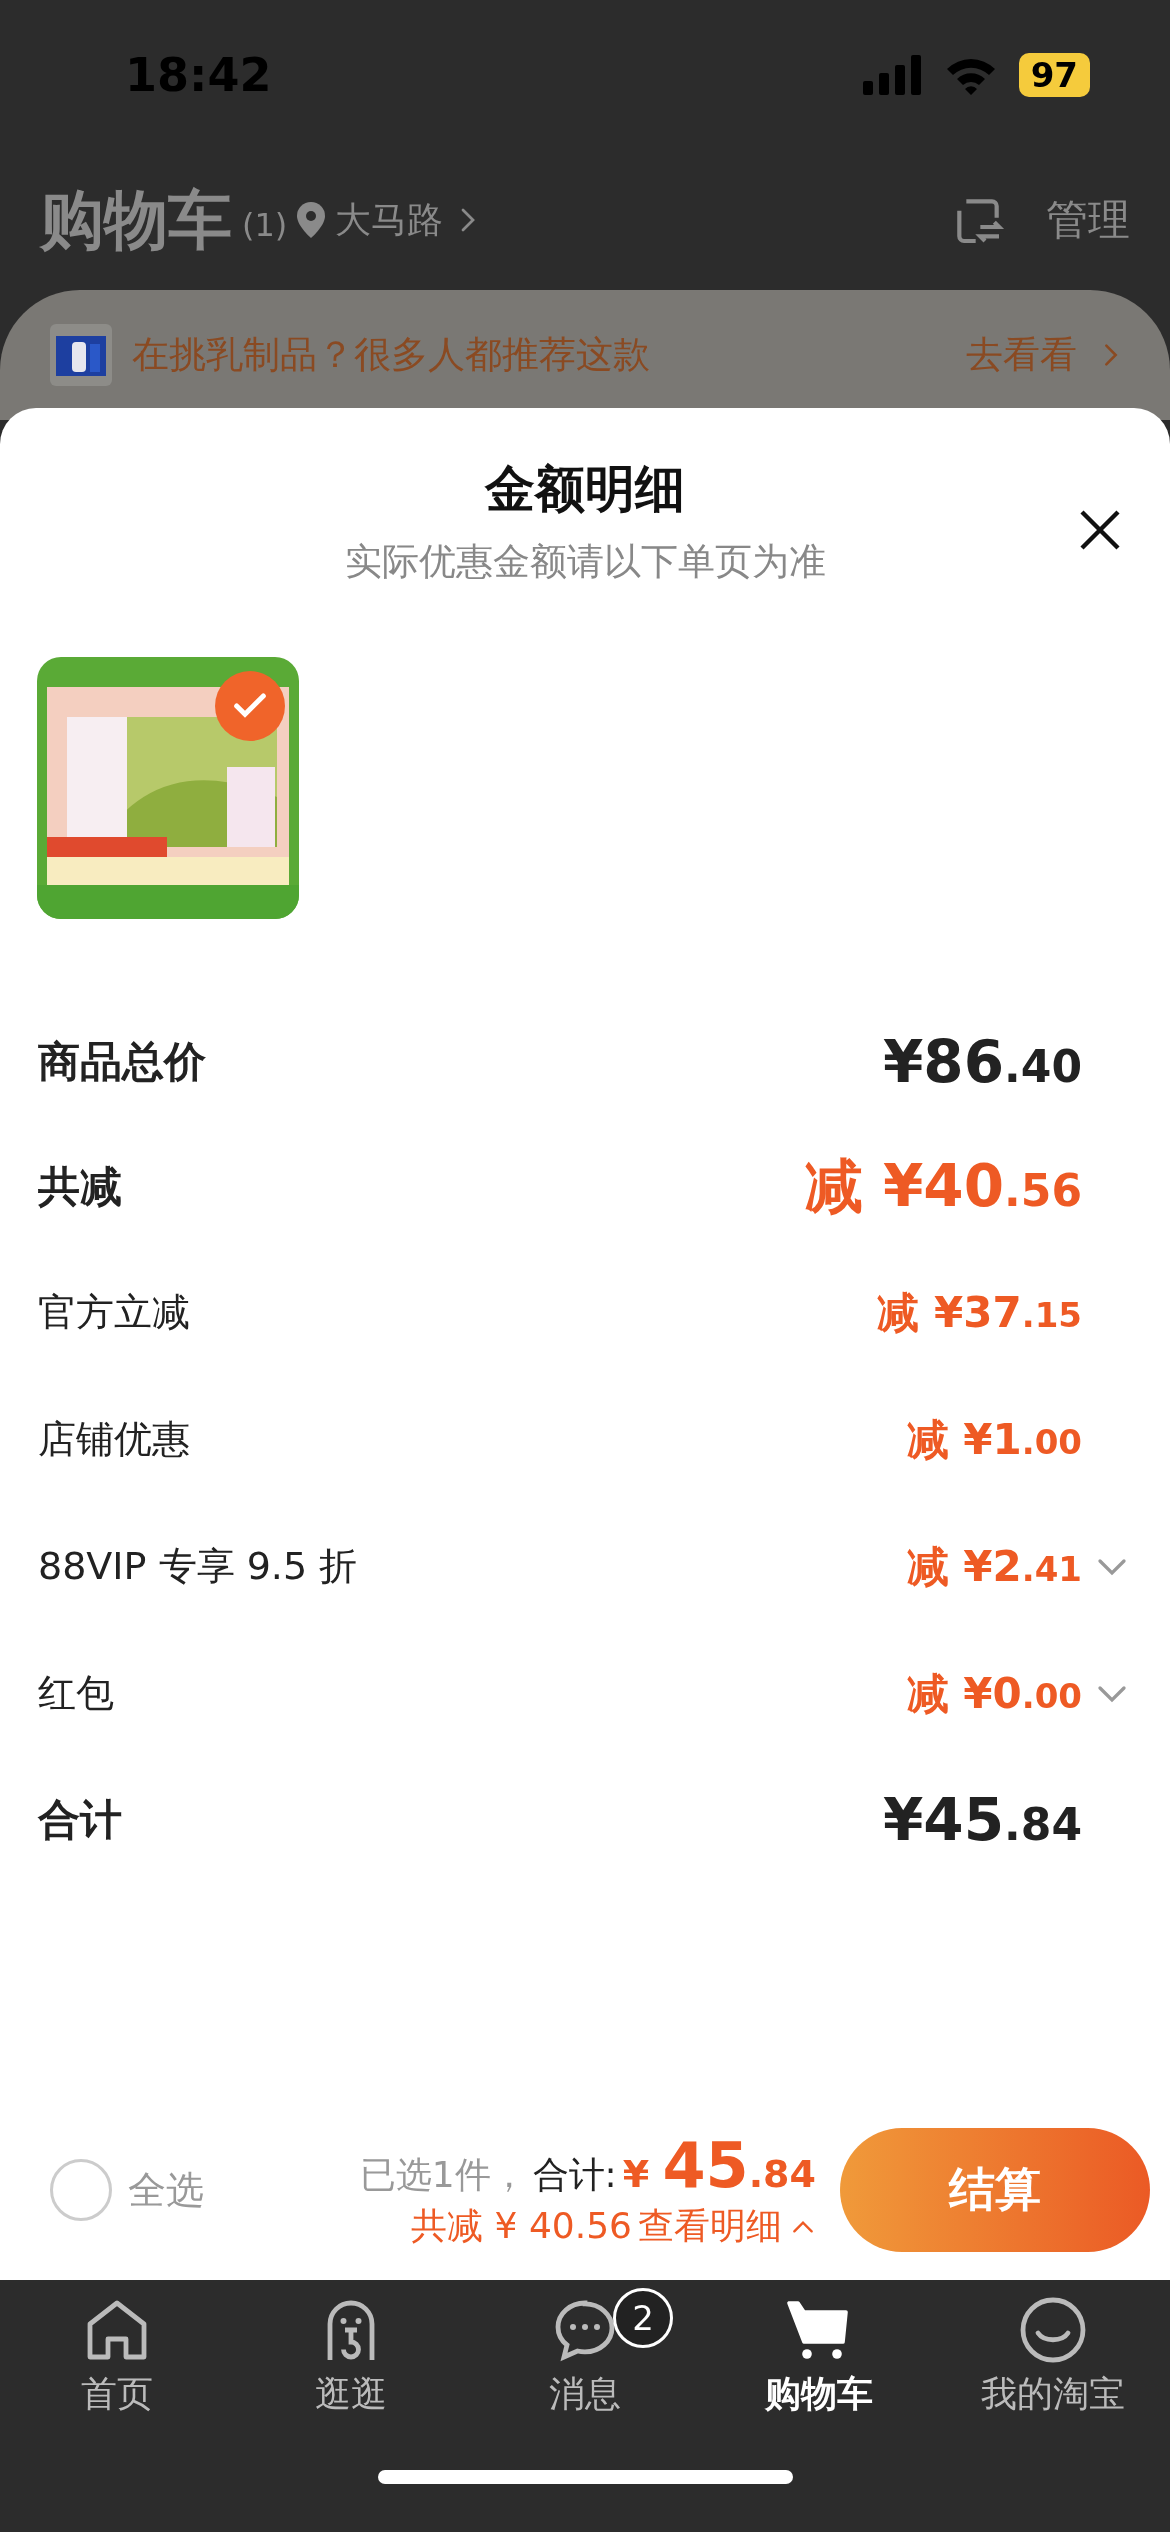  What do you see at coordinates (76, 1693) in the screenshot?
I see `amount-label: 红包` at bounding box center [76, 1693].